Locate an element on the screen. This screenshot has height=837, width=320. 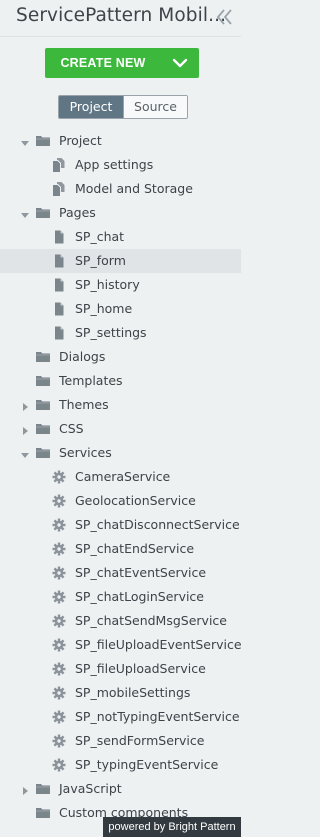
tree-item-project: Project is located at coordinates (120, 141).